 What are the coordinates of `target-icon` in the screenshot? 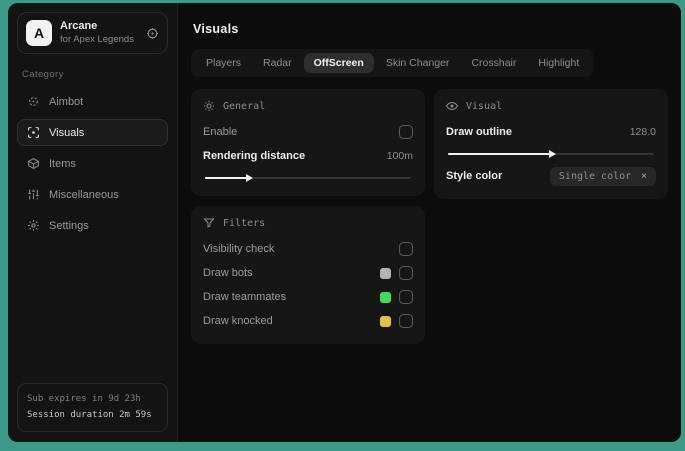 It's located at (152, 33).